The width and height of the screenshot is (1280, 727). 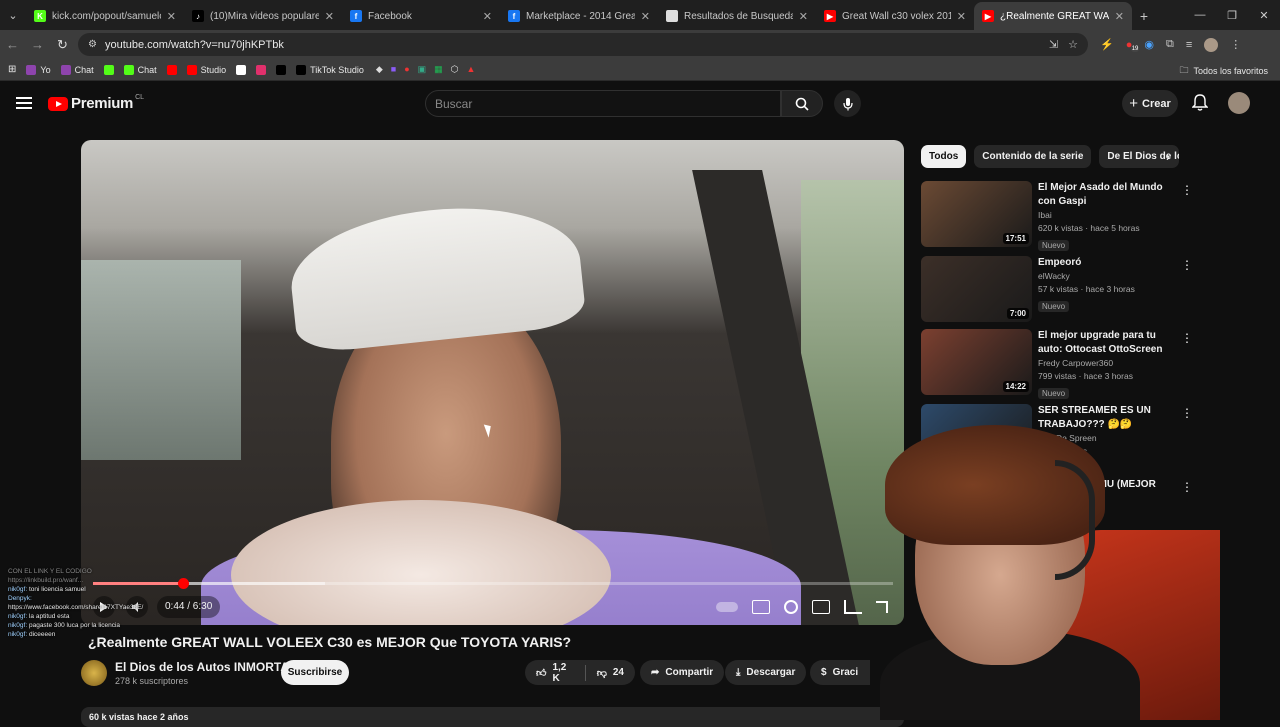 I want to click on chevron-right-icon: ›, so click(x=1168, y=157).